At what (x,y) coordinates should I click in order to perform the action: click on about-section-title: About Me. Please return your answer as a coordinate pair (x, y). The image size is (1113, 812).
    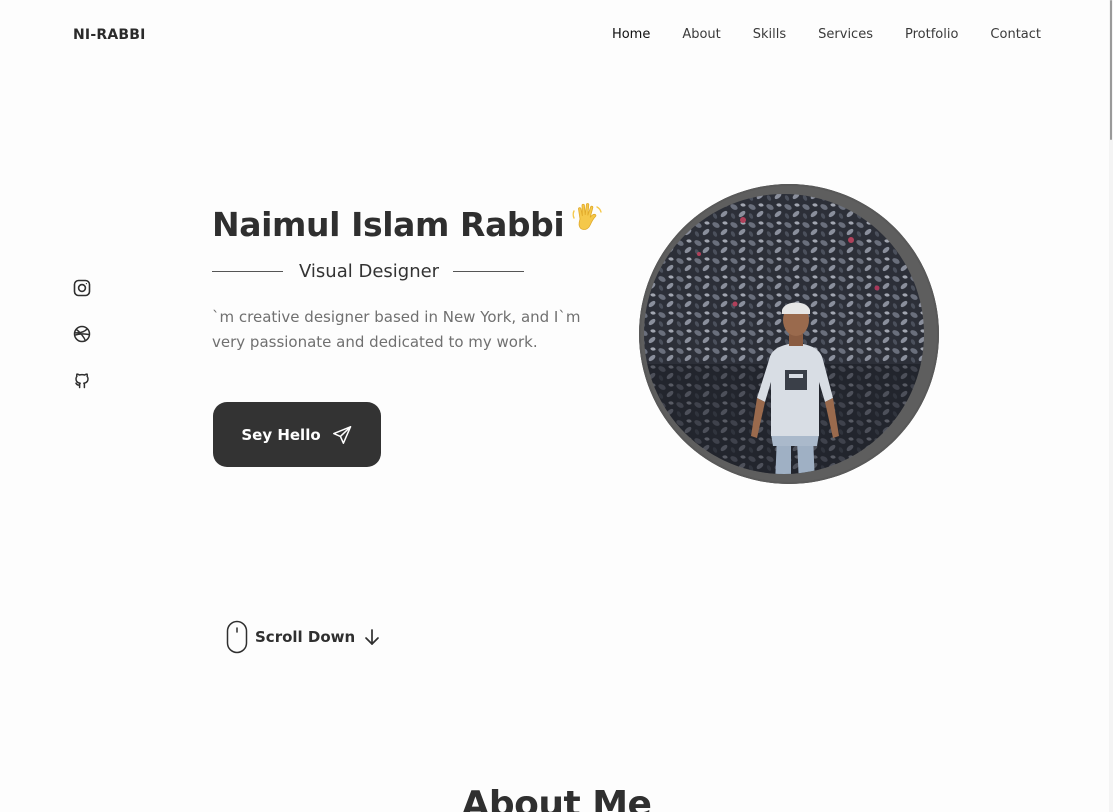
    Looking at the image, I should click on (556, 798).